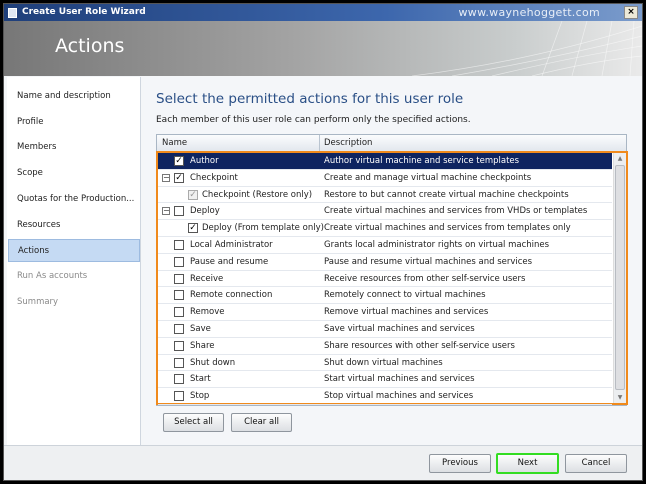 Image resolution: width=646 pixels, height=484 pixels. What do you see at coordinates (527, 48) in the screenshot?
I see `decorative-mesh-icon` at bounding box center [527, 48].